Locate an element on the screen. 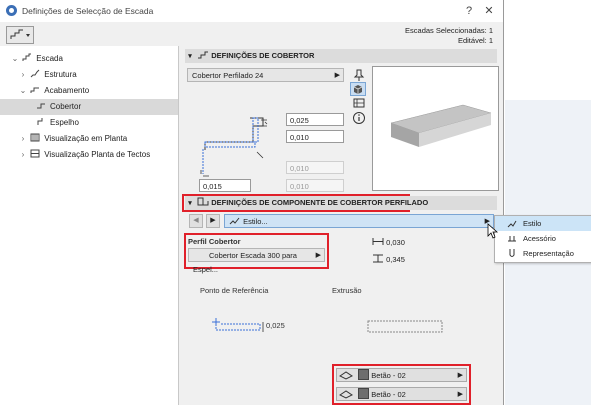 The height and width of the screenshot is (405, 591). menu-item-label: Acessório is located at coordinates (539, 238).